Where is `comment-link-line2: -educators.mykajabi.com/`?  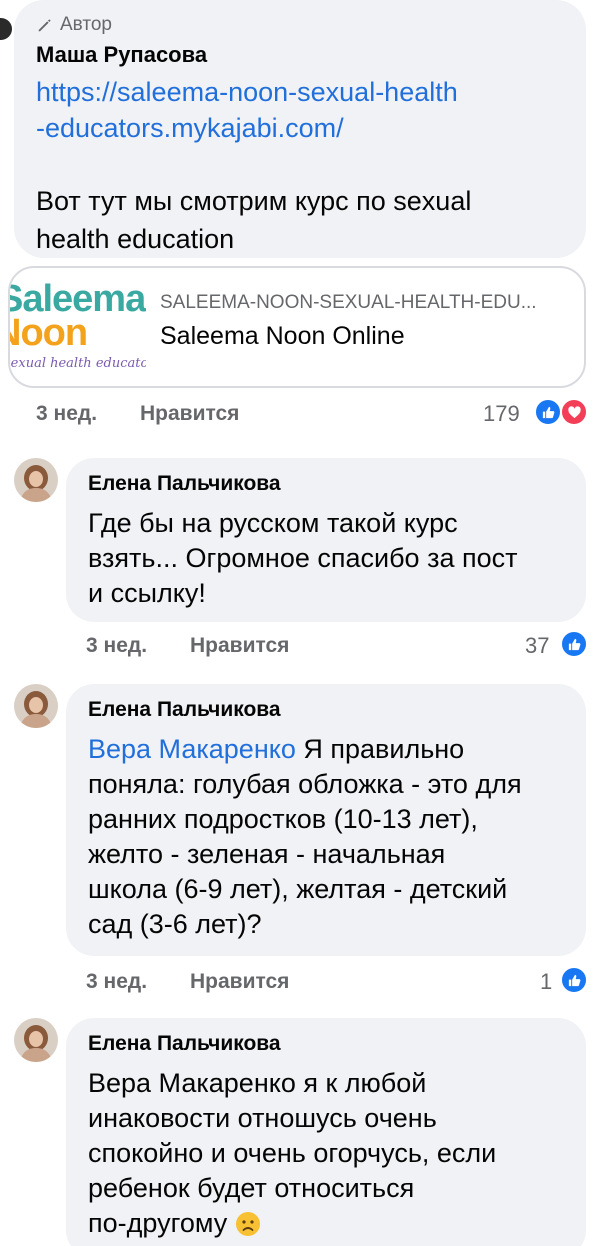
comment-link-line2: -educators.mykajabi.com/ is located at coordinates (247, 128).